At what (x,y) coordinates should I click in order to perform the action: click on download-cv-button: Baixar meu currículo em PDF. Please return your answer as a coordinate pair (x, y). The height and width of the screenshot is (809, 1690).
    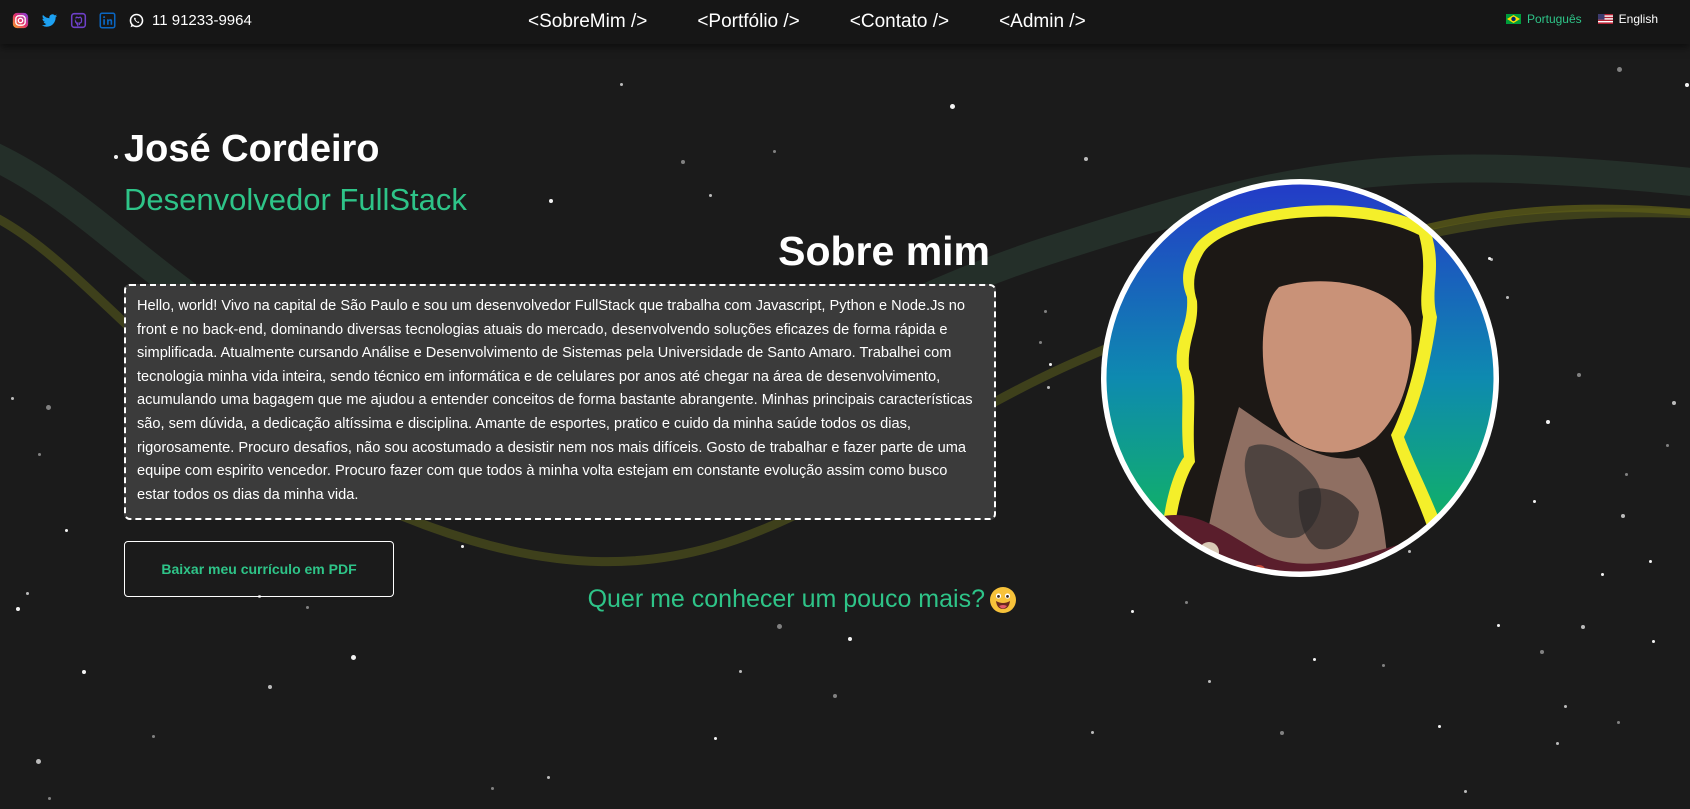
    Looking at the image, I should click on (259, 569).